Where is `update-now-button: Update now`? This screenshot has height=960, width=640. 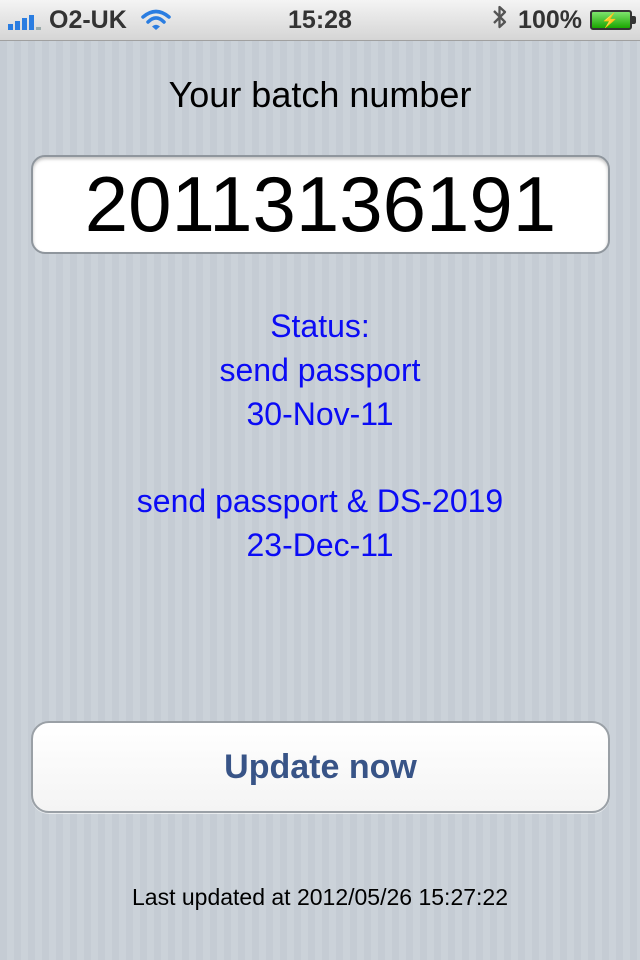 update-now-button: Update now is located at coordinates (320, 767).